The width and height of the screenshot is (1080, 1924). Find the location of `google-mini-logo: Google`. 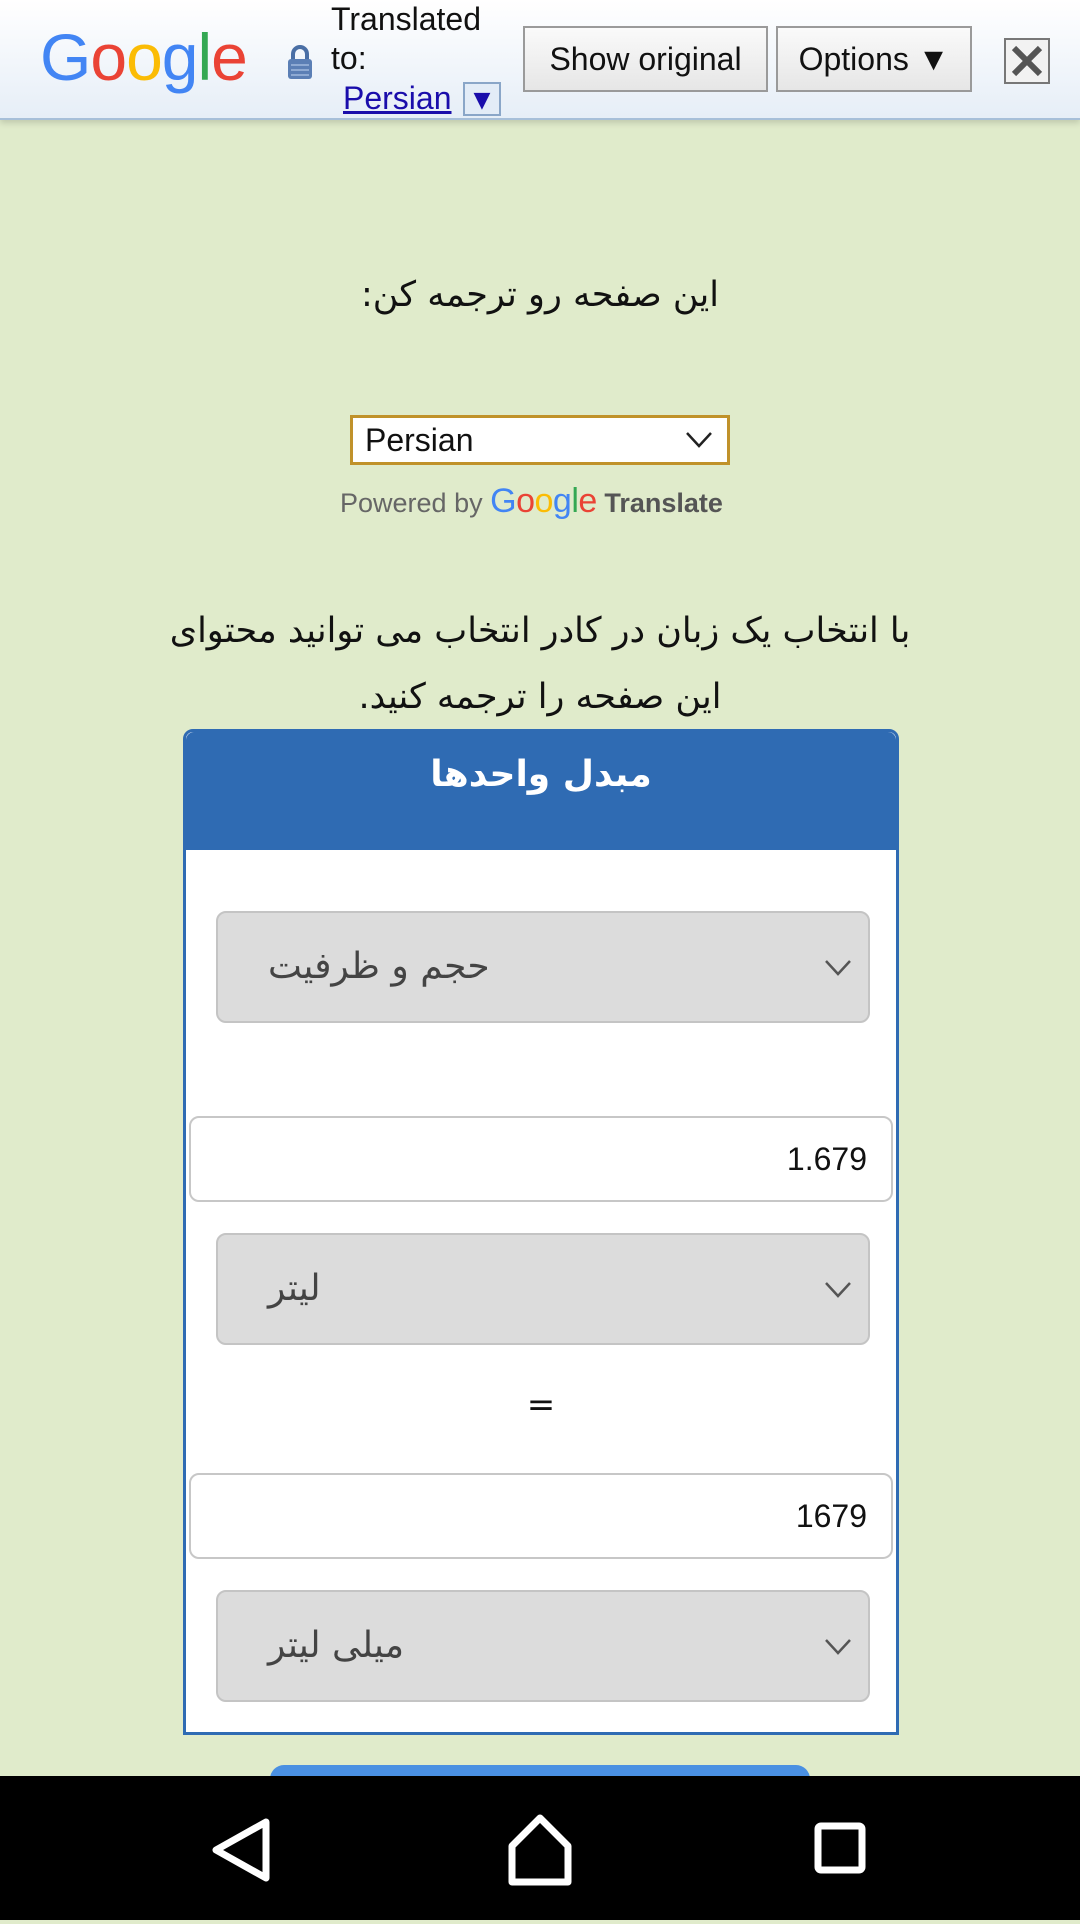

google-mini-logo: Google is located at coordinates (543, 501).